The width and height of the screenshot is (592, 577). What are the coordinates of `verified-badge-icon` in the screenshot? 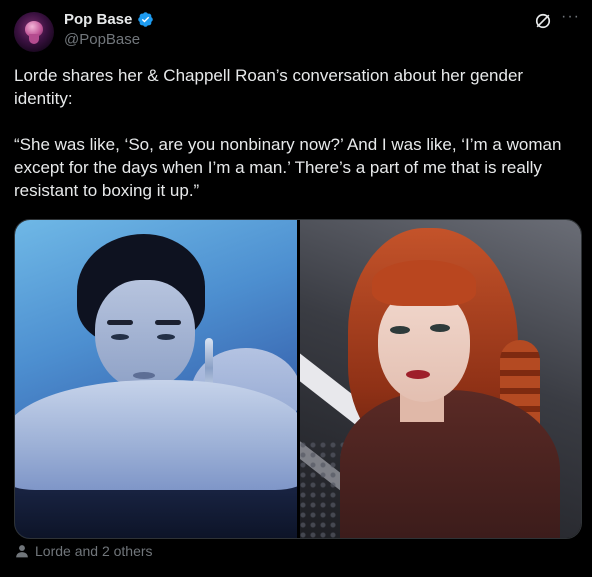 It's located at (145, 19).